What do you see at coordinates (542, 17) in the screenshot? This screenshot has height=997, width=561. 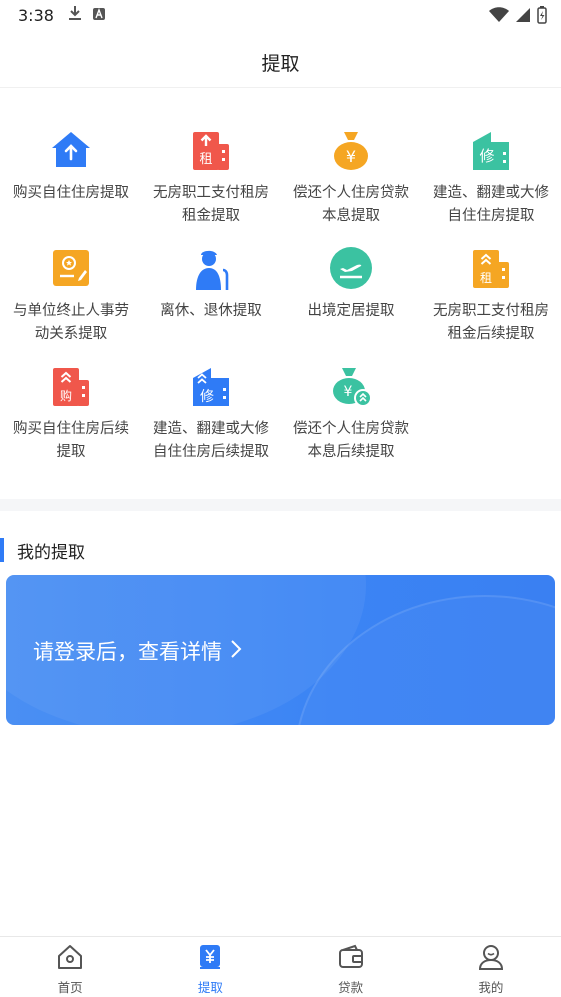 I see `battery-icon` at bounding box center [542, 17].